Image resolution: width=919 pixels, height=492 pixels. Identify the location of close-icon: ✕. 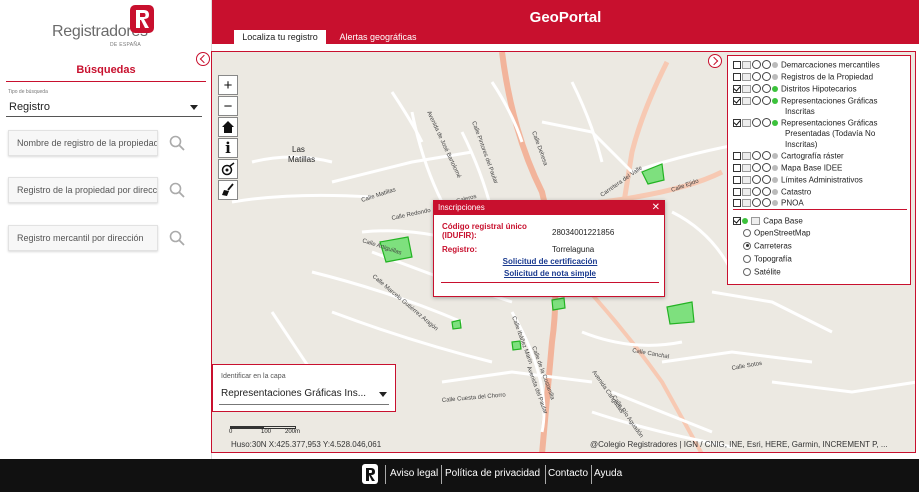
(656, 208).